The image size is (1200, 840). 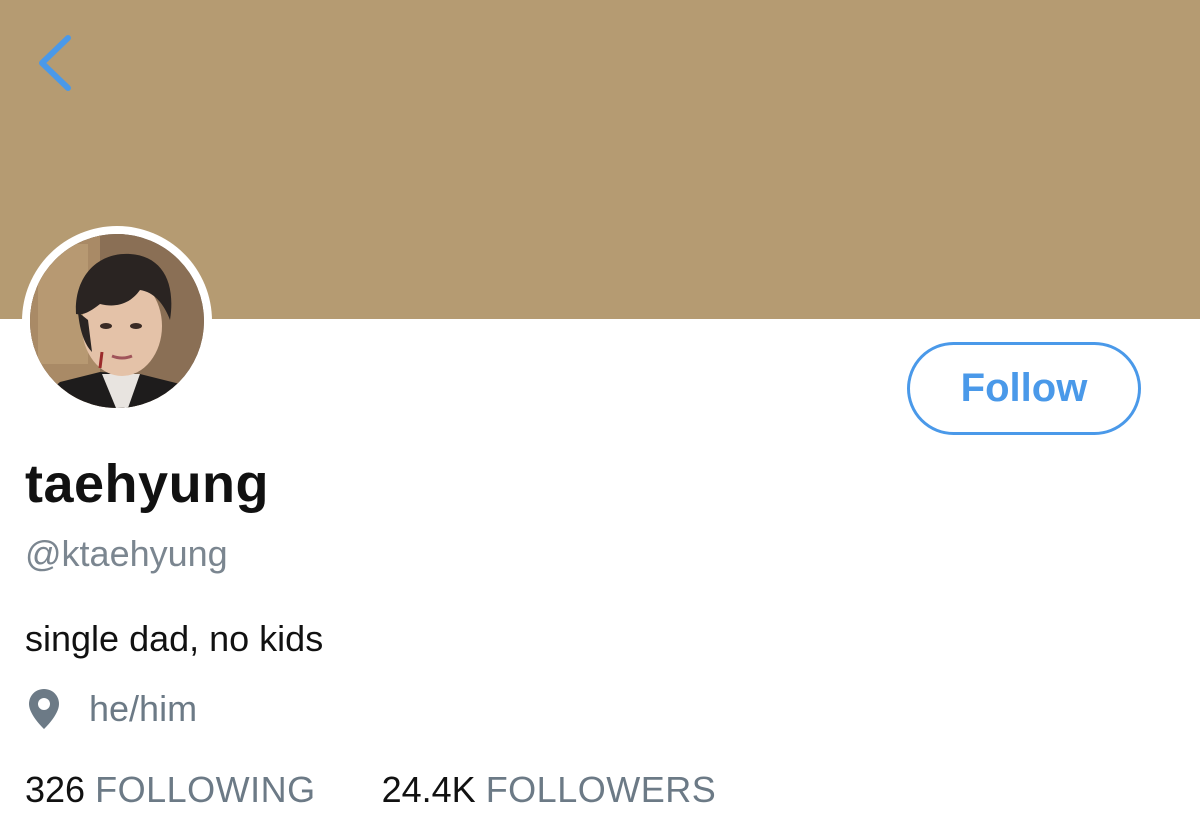 What do you see at coordinates (44, 709) in the screenshot?
I see `location-pin-icon` at bounding box center [44, 709].